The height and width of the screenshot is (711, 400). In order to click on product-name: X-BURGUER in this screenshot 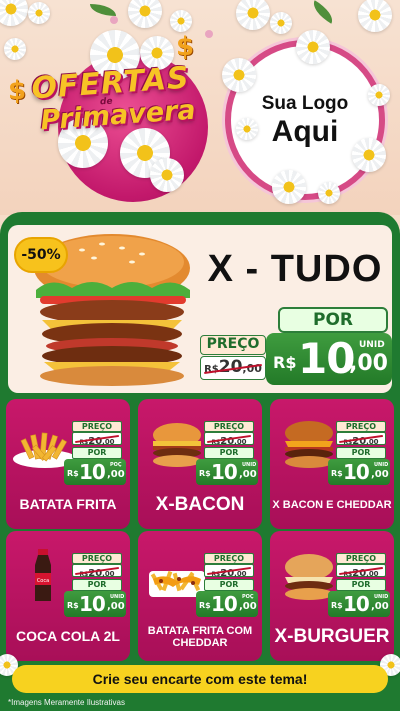, I will do `click(332, 637)`.